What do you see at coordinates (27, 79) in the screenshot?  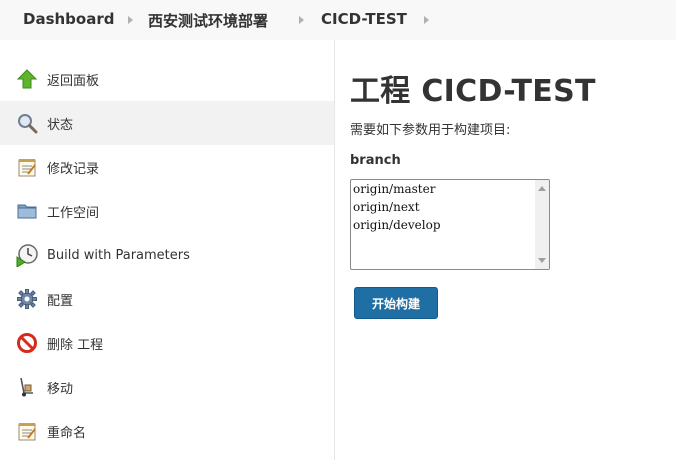 I see `up-arrow-icon` at bounding box center [27, 79].